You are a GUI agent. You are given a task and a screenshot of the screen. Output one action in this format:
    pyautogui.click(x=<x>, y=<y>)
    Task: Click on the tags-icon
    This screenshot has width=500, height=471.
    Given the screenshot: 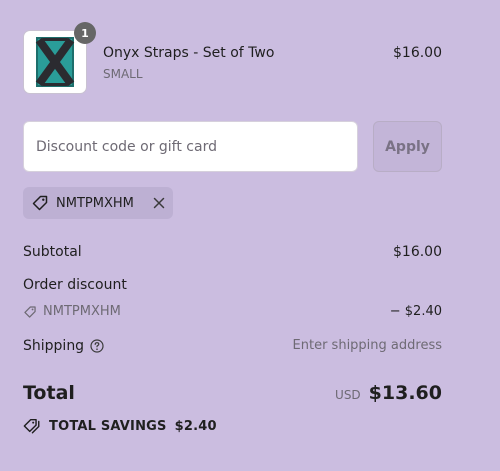 What is the action you would take?
    pyautogui.click(x=31, y=426)
    